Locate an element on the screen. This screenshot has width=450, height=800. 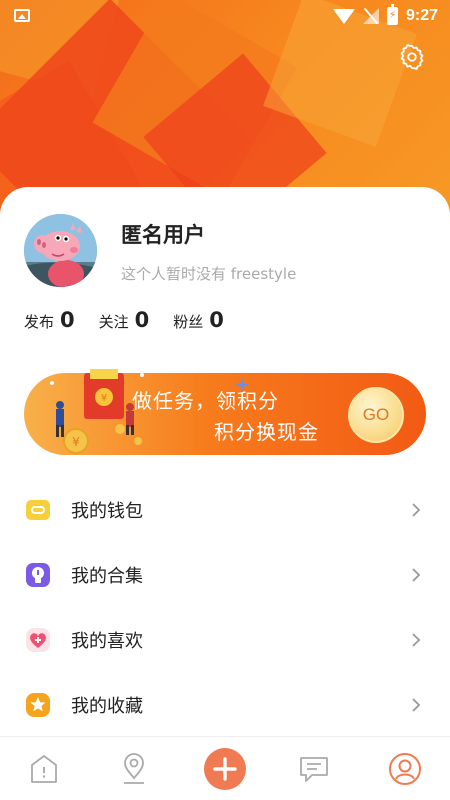
battery-icon: ⚡ is located at coordinates (392, 14).